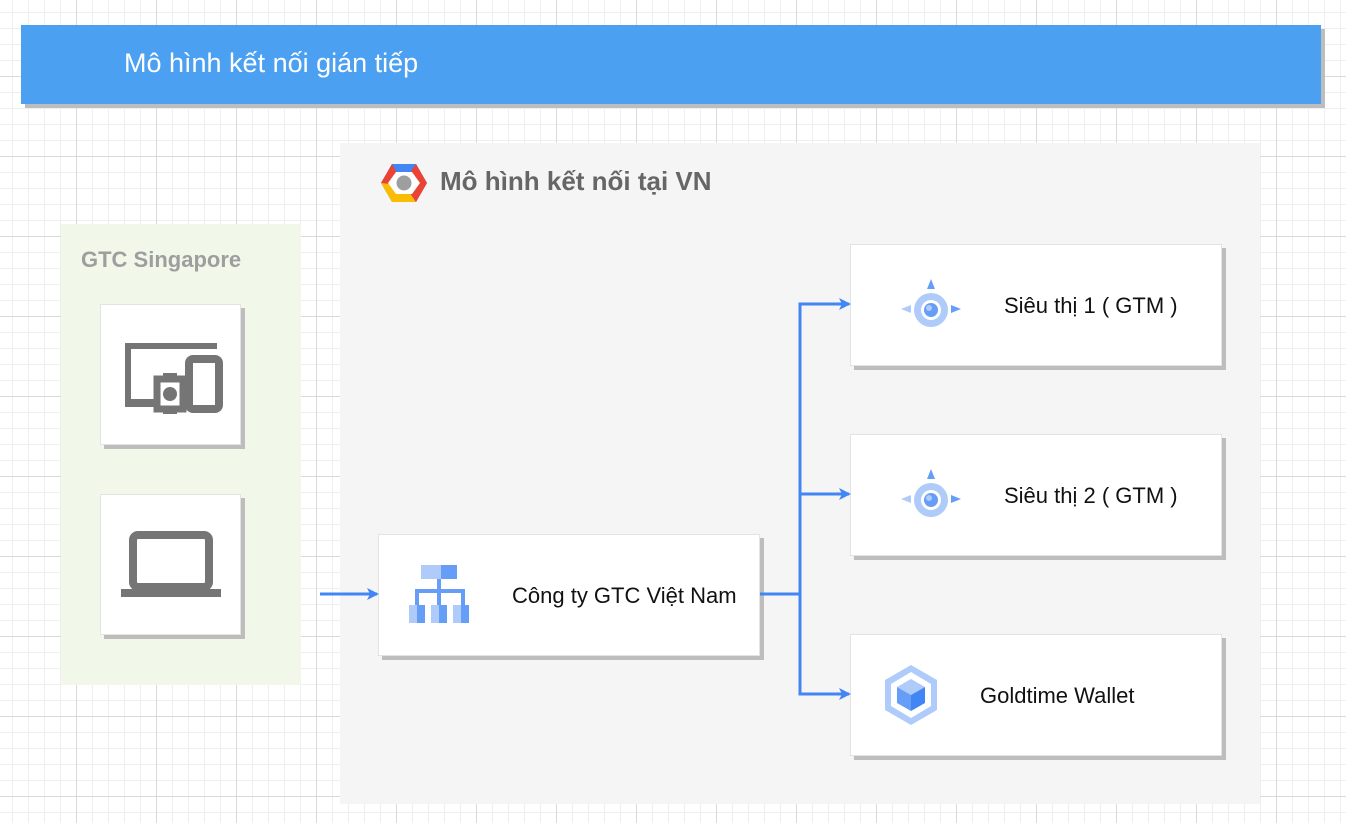 This screenshot has width=1346, height=823. I want to click on node-store-1: Siêu thị 1 ( GTM ), so click(1036, 305).